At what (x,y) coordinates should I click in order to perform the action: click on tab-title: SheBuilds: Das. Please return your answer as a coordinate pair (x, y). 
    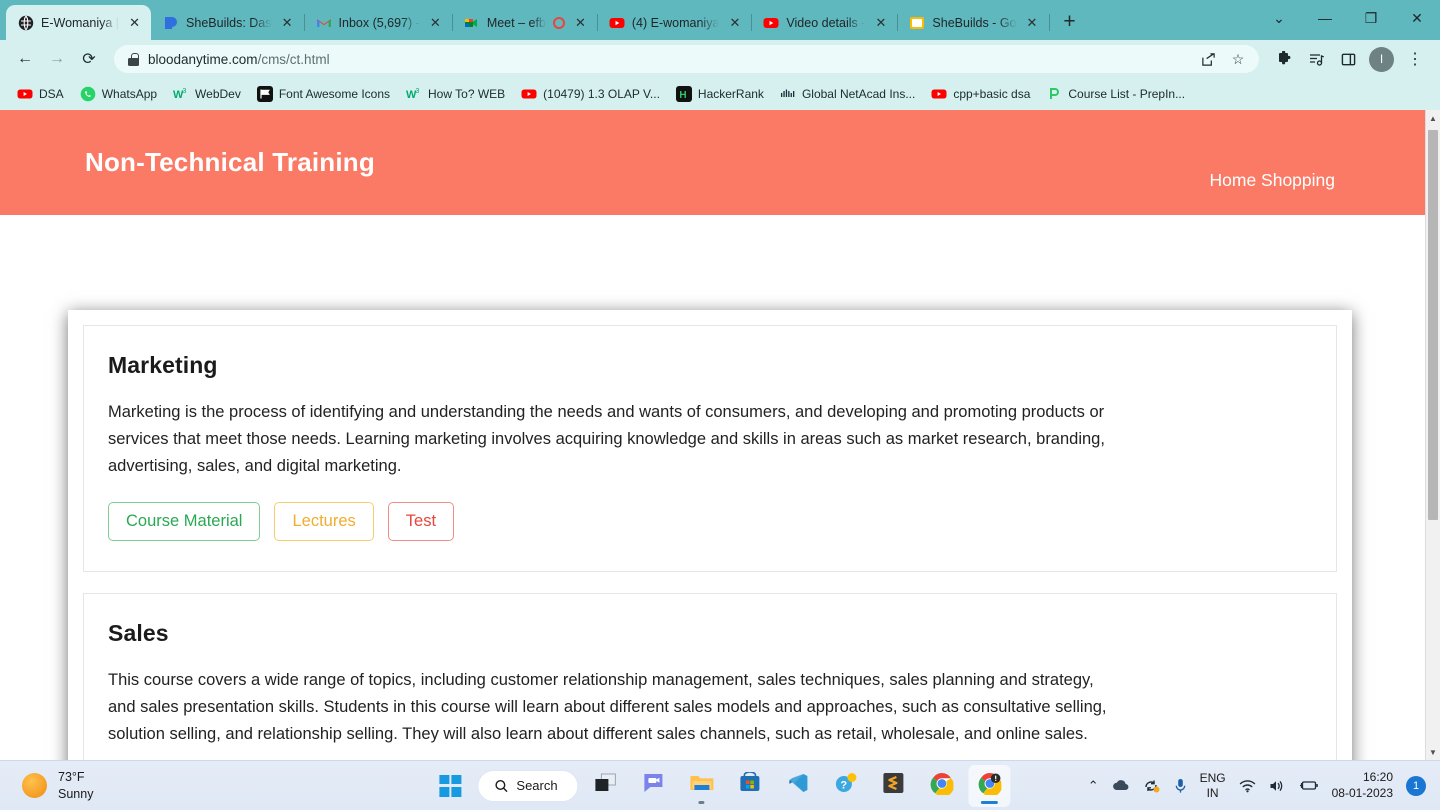
    Looking at the image, I should click on (229, 22).